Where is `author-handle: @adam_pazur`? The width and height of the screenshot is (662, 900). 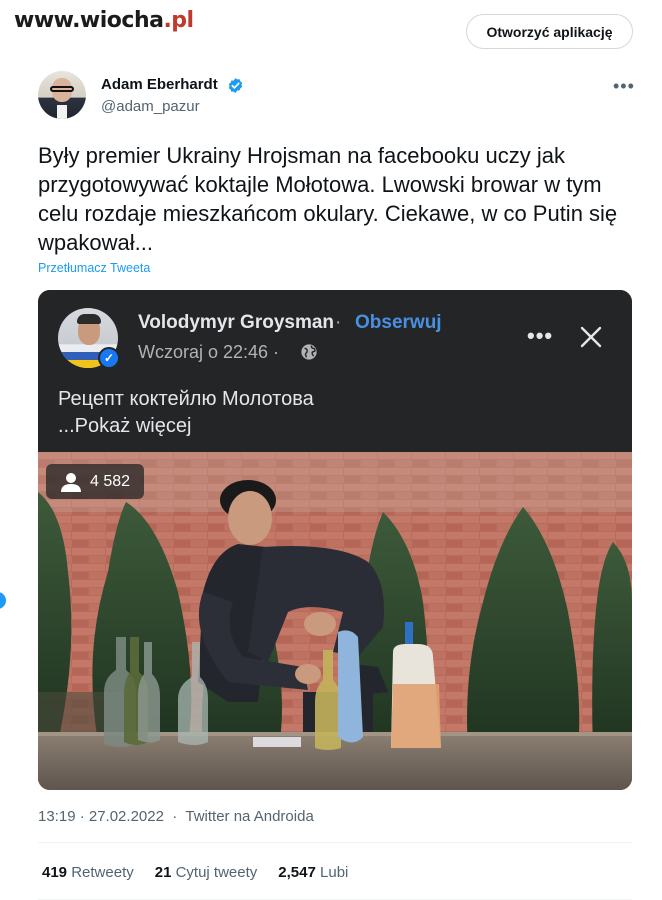 author-handle: @adam_pazur is located at coordinates (150, 106).